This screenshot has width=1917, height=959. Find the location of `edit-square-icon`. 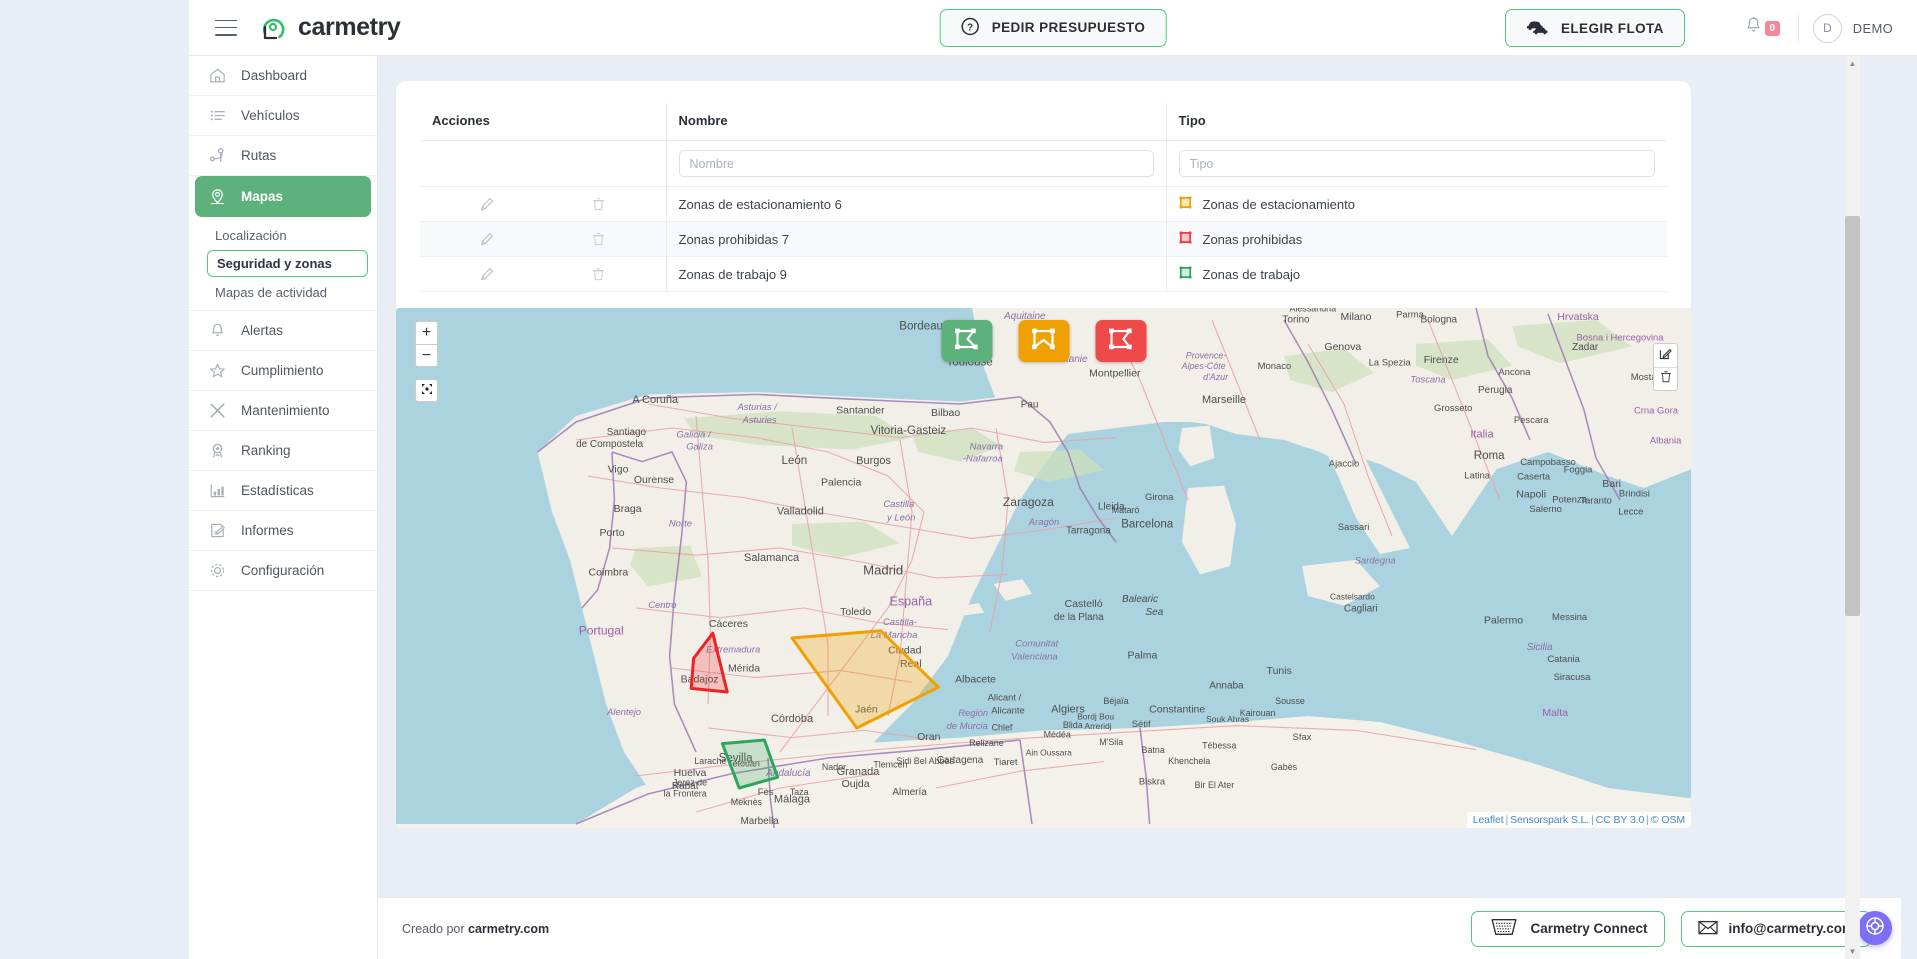

edit-square-icon is located at coordinates (1665, 356).